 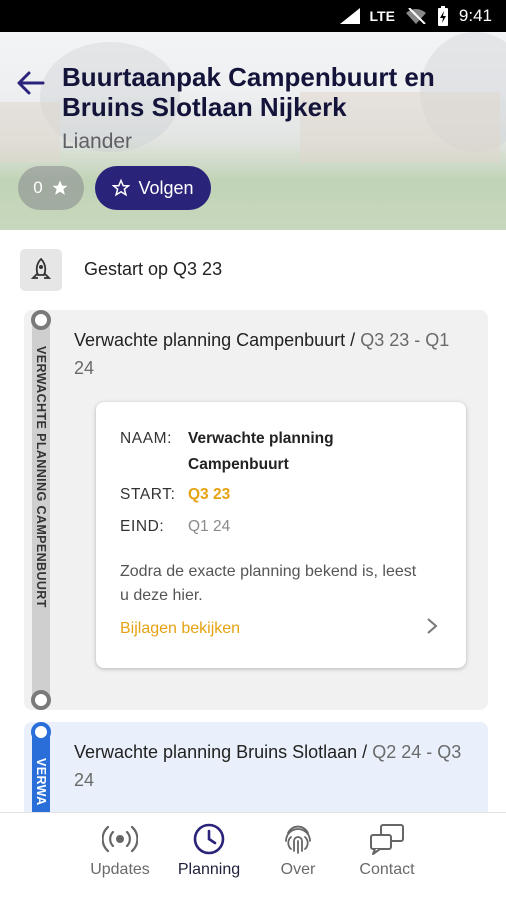 What do you see at coordinates (382, 16) in the screenshot?
I see `network-type: LTE` at bounding box center [382, 16].